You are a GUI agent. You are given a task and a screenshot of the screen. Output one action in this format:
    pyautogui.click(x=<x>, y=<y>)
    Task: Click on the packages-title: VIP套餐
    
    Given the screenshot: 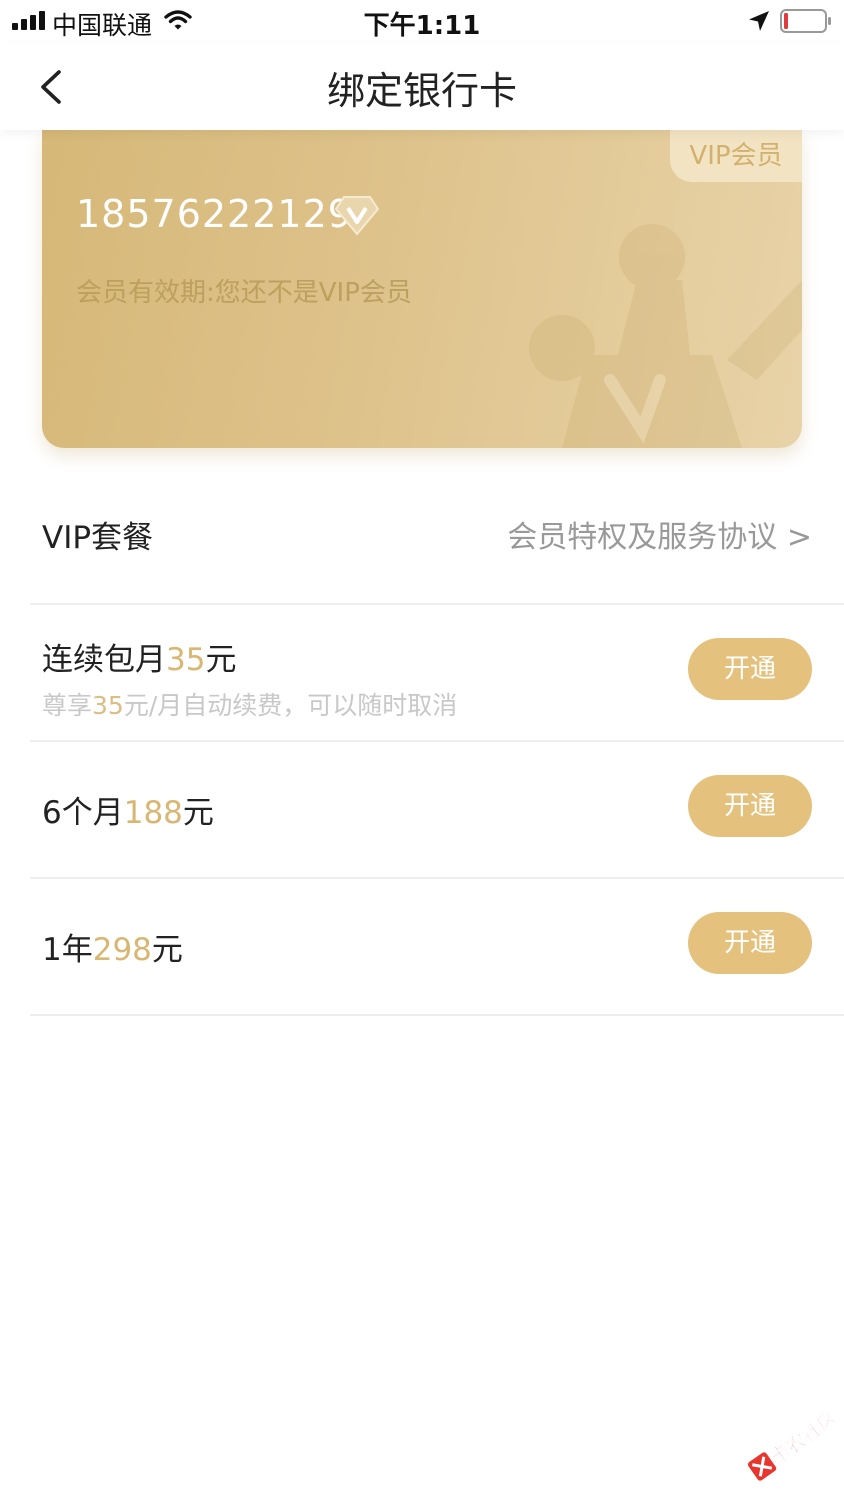 What is the action you would take?
    pyautogui.click(x=98, y=538)
    